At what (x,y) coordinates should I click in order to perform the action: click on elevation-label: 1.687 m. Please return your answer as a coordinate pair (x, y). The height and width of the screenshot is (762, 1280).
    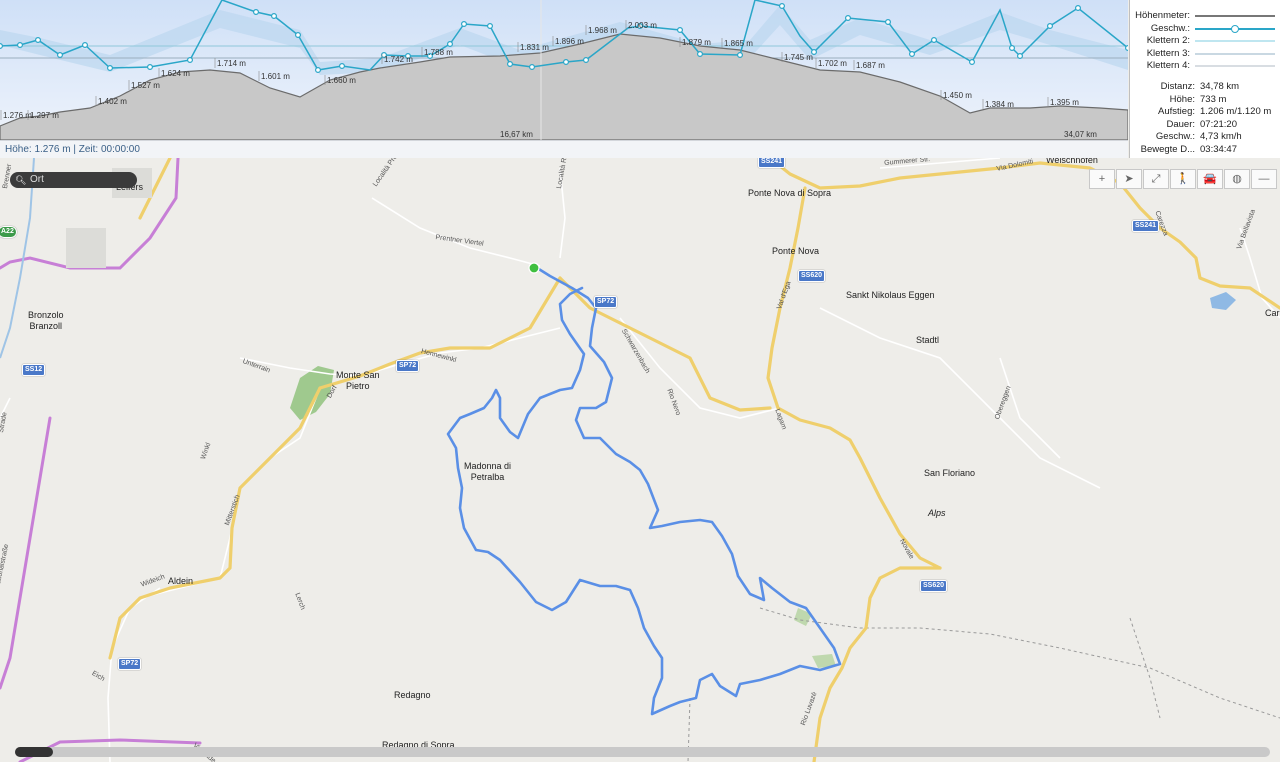
    Looking at the image, I should click on (870, 65).